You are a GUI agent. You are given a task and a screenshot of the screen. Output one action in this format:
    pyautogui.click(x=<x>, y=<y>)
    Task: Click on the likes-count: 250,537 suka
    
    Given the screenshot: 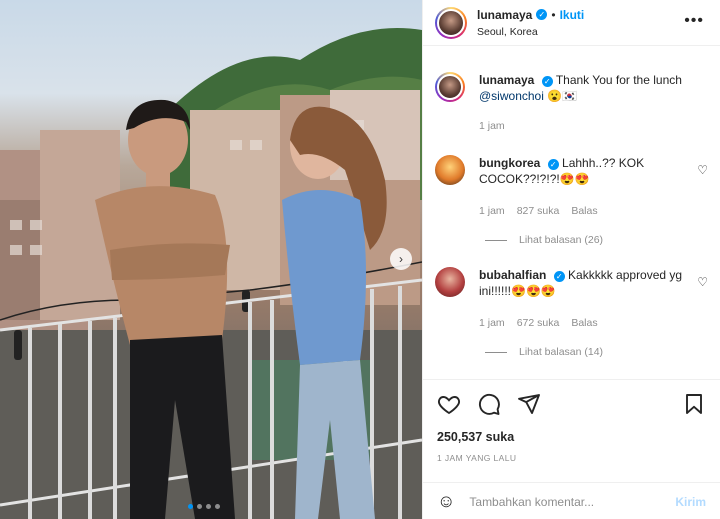 What is the action you would take?
    pyautogui.click(x=475, y=437)
    